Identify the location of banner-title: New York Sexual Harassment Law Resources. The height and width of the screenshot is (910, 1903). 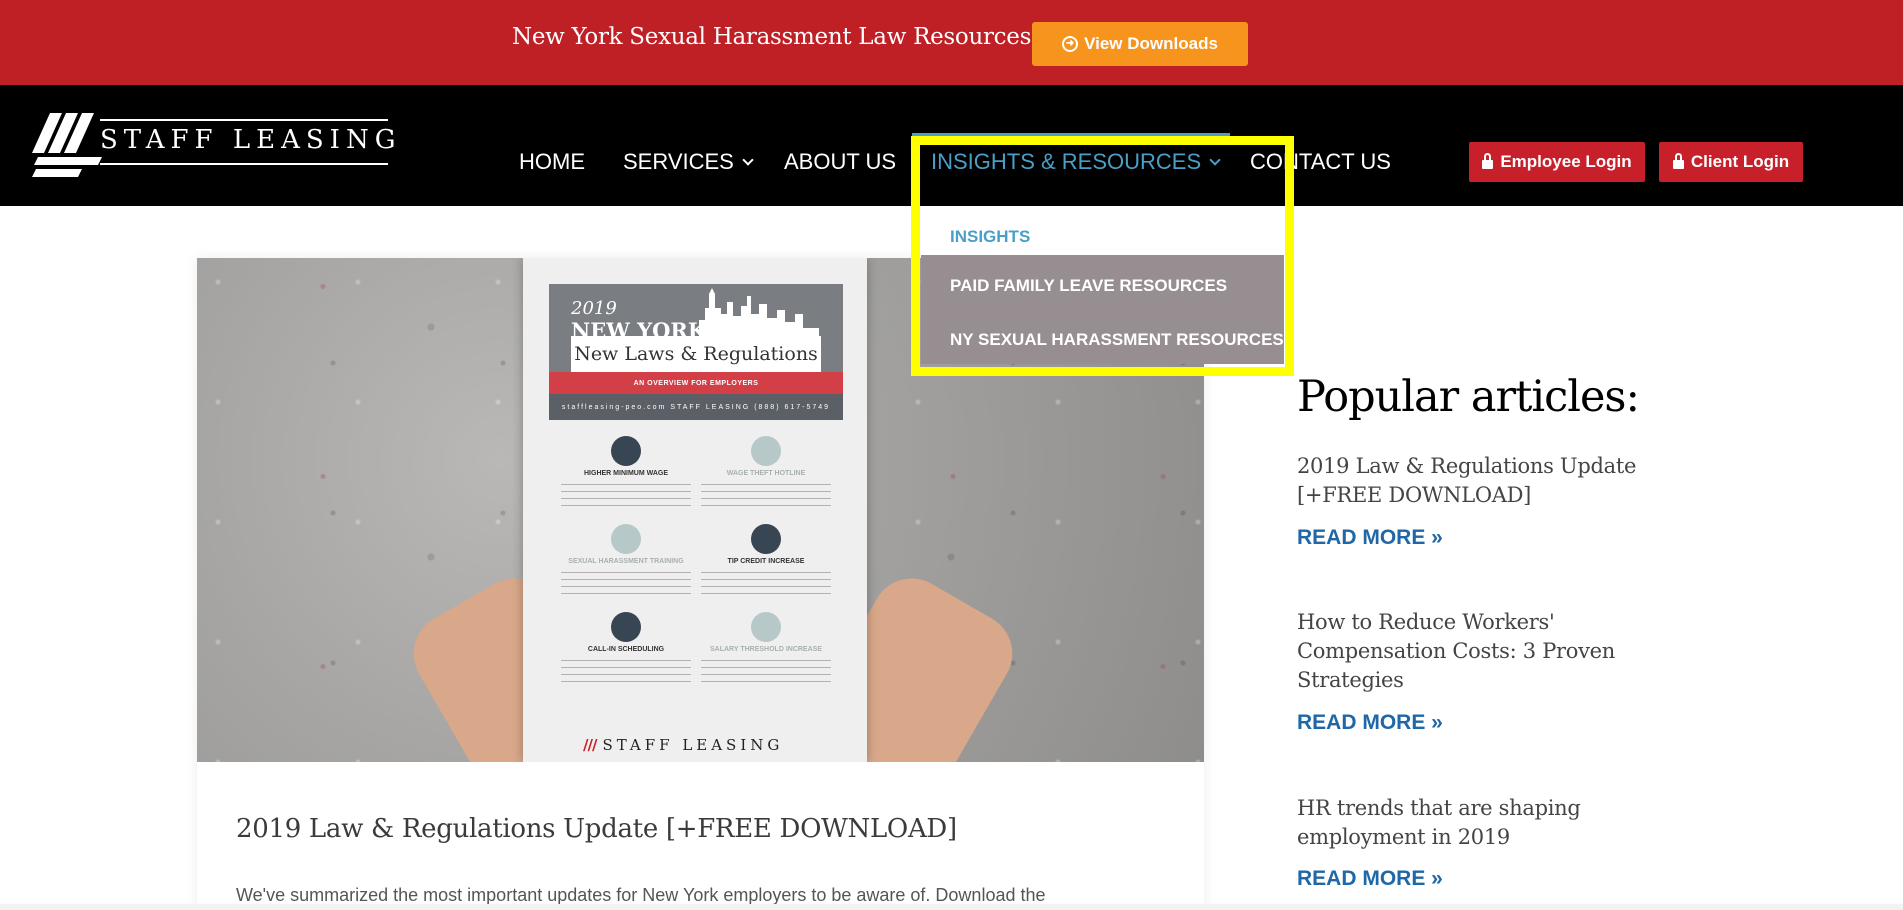
(772, 37).